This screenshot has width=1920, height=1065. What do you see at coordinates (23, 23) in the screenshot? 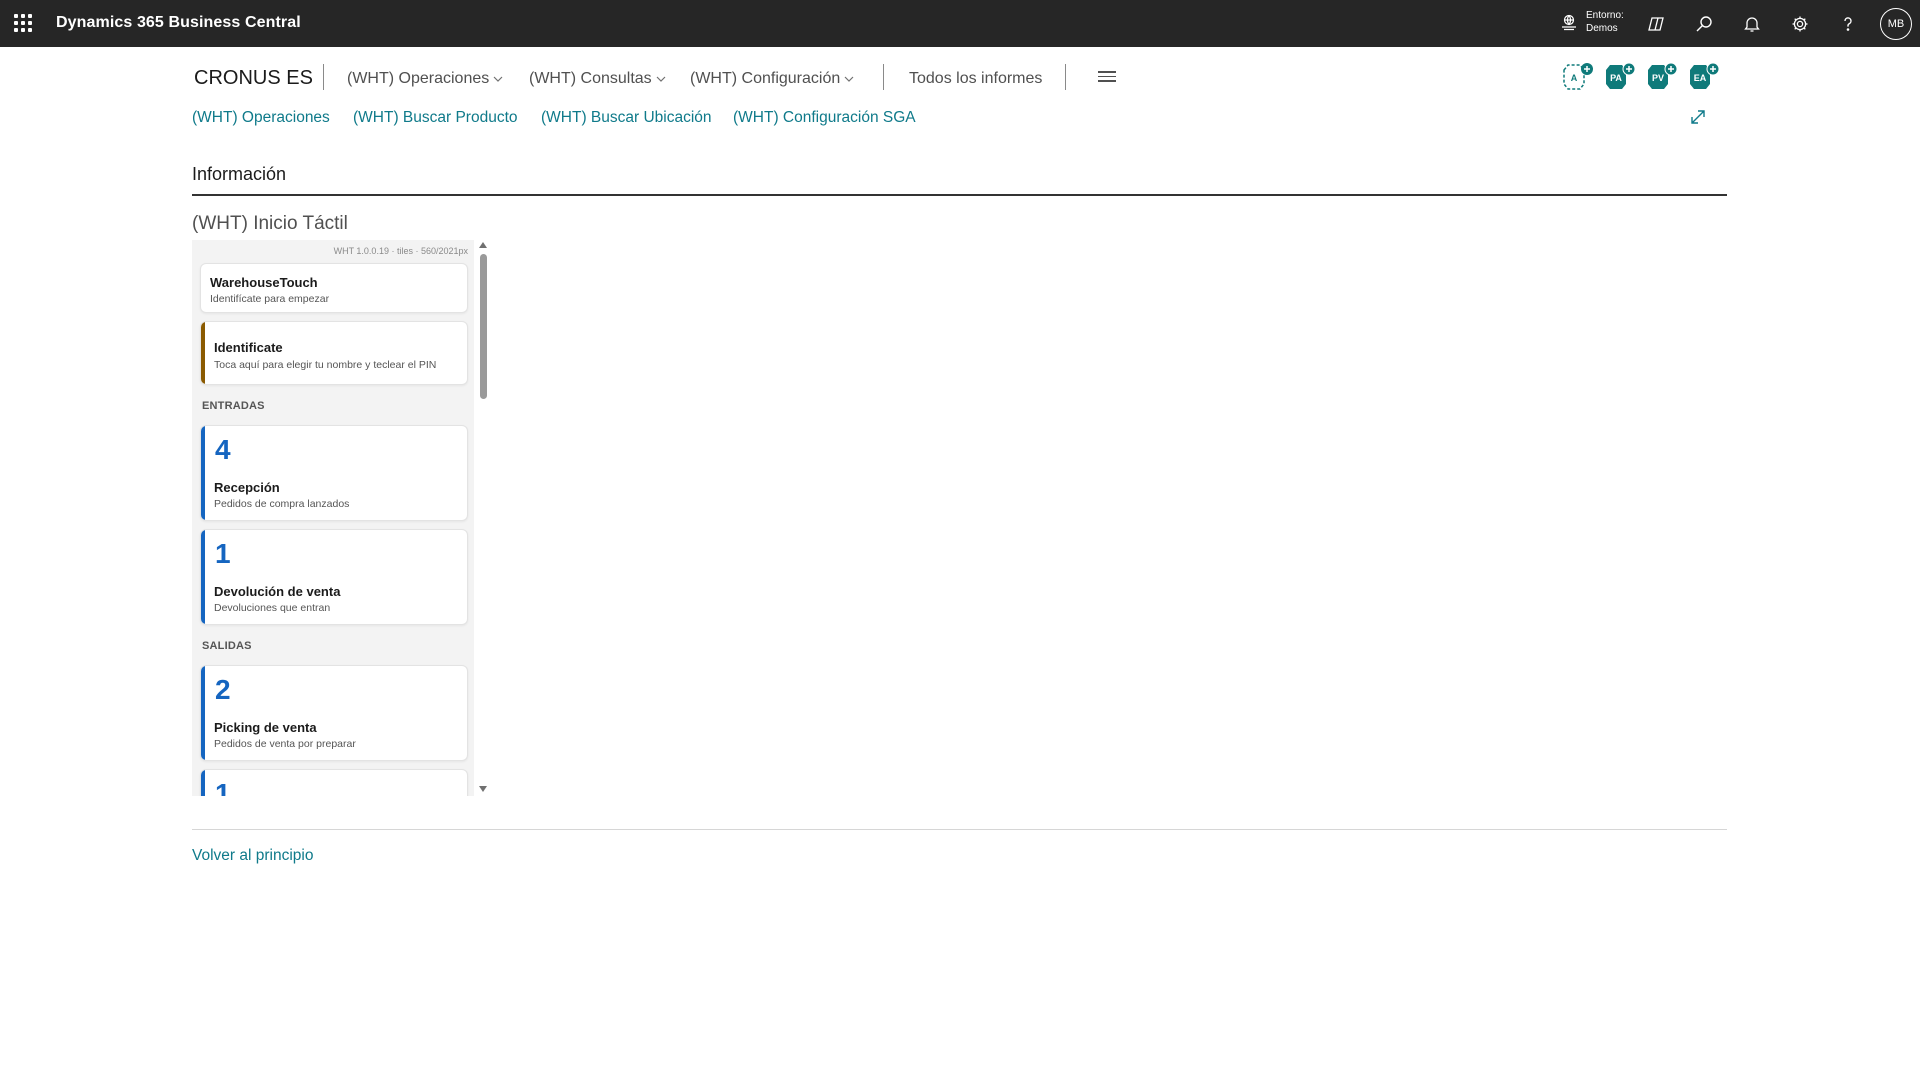
I see `app-launcher-icon` at bounding box center [23, 23].